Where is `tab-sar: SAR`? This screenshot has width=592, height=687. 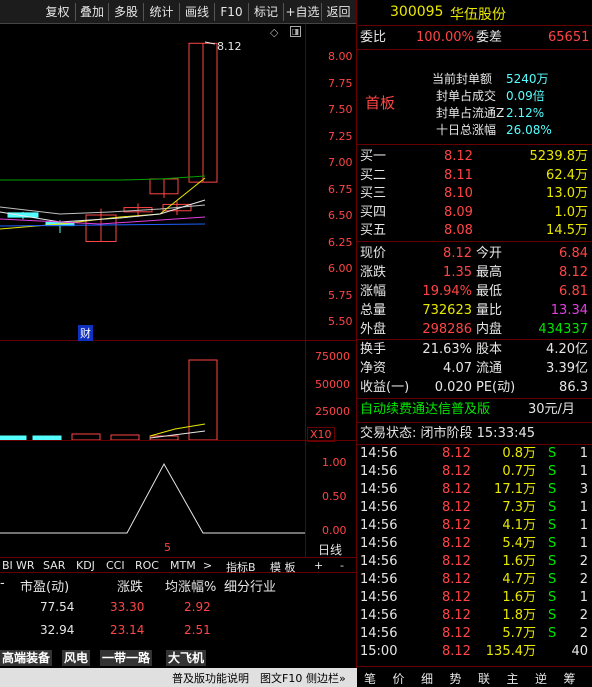 tab-sar: SAR is located at coordinates (54, 565).